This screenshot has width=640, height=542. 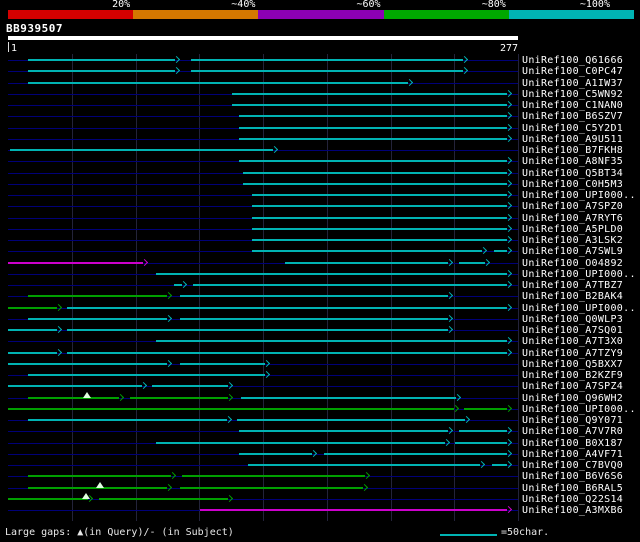 What do you see at coordinates (572, 240) in the screenshot?
I see `hit-label: UniRef100_A3LSK2` at bounding box center [572, 240].